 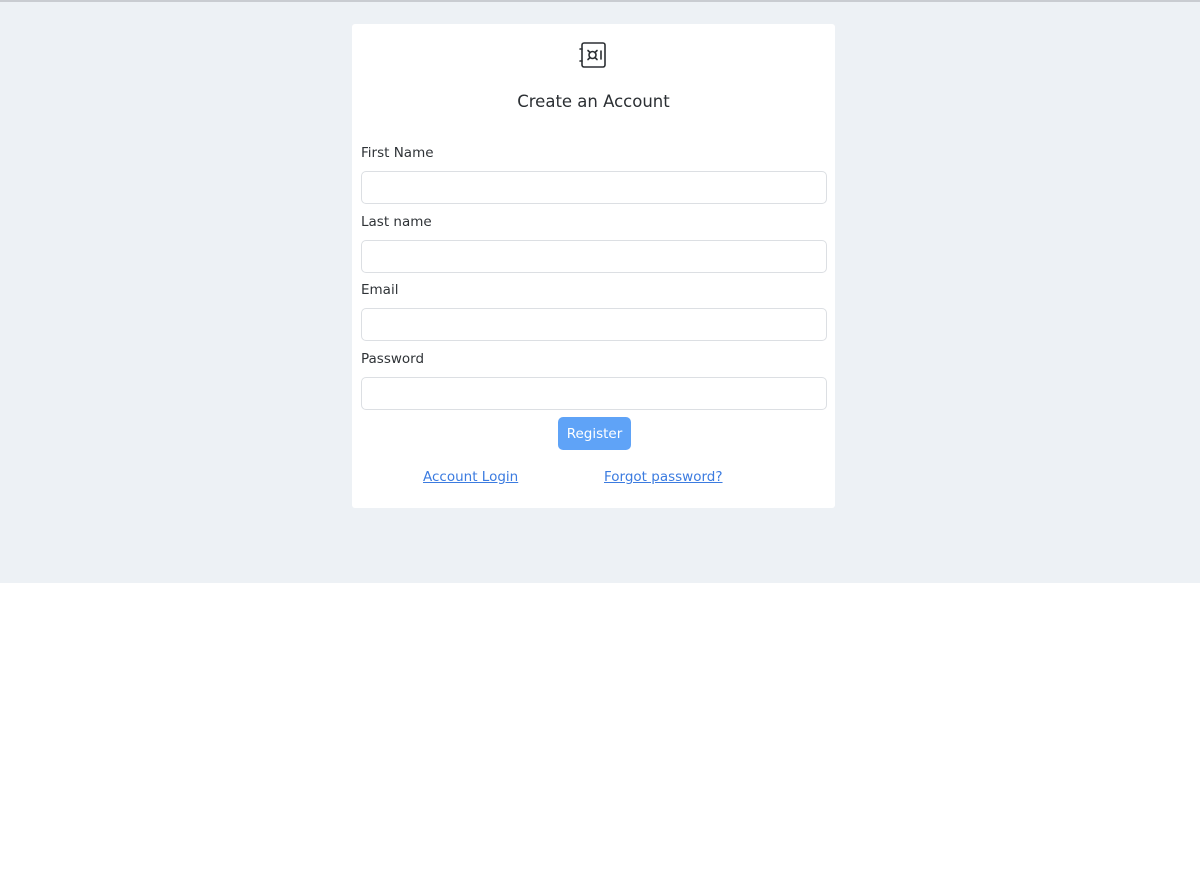 What do you see at coordinates (593, 55) in the screenshot?
I see `safe-icon` at bounding box center [593, 55].